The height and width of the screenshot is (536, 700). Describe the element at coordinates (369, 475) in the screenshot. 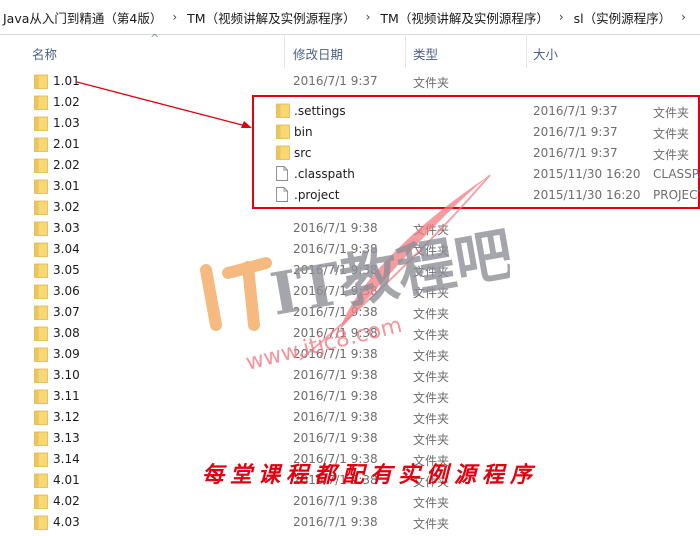

I see `promo-caption: 每堂课程都配有实例源程序` at that location.